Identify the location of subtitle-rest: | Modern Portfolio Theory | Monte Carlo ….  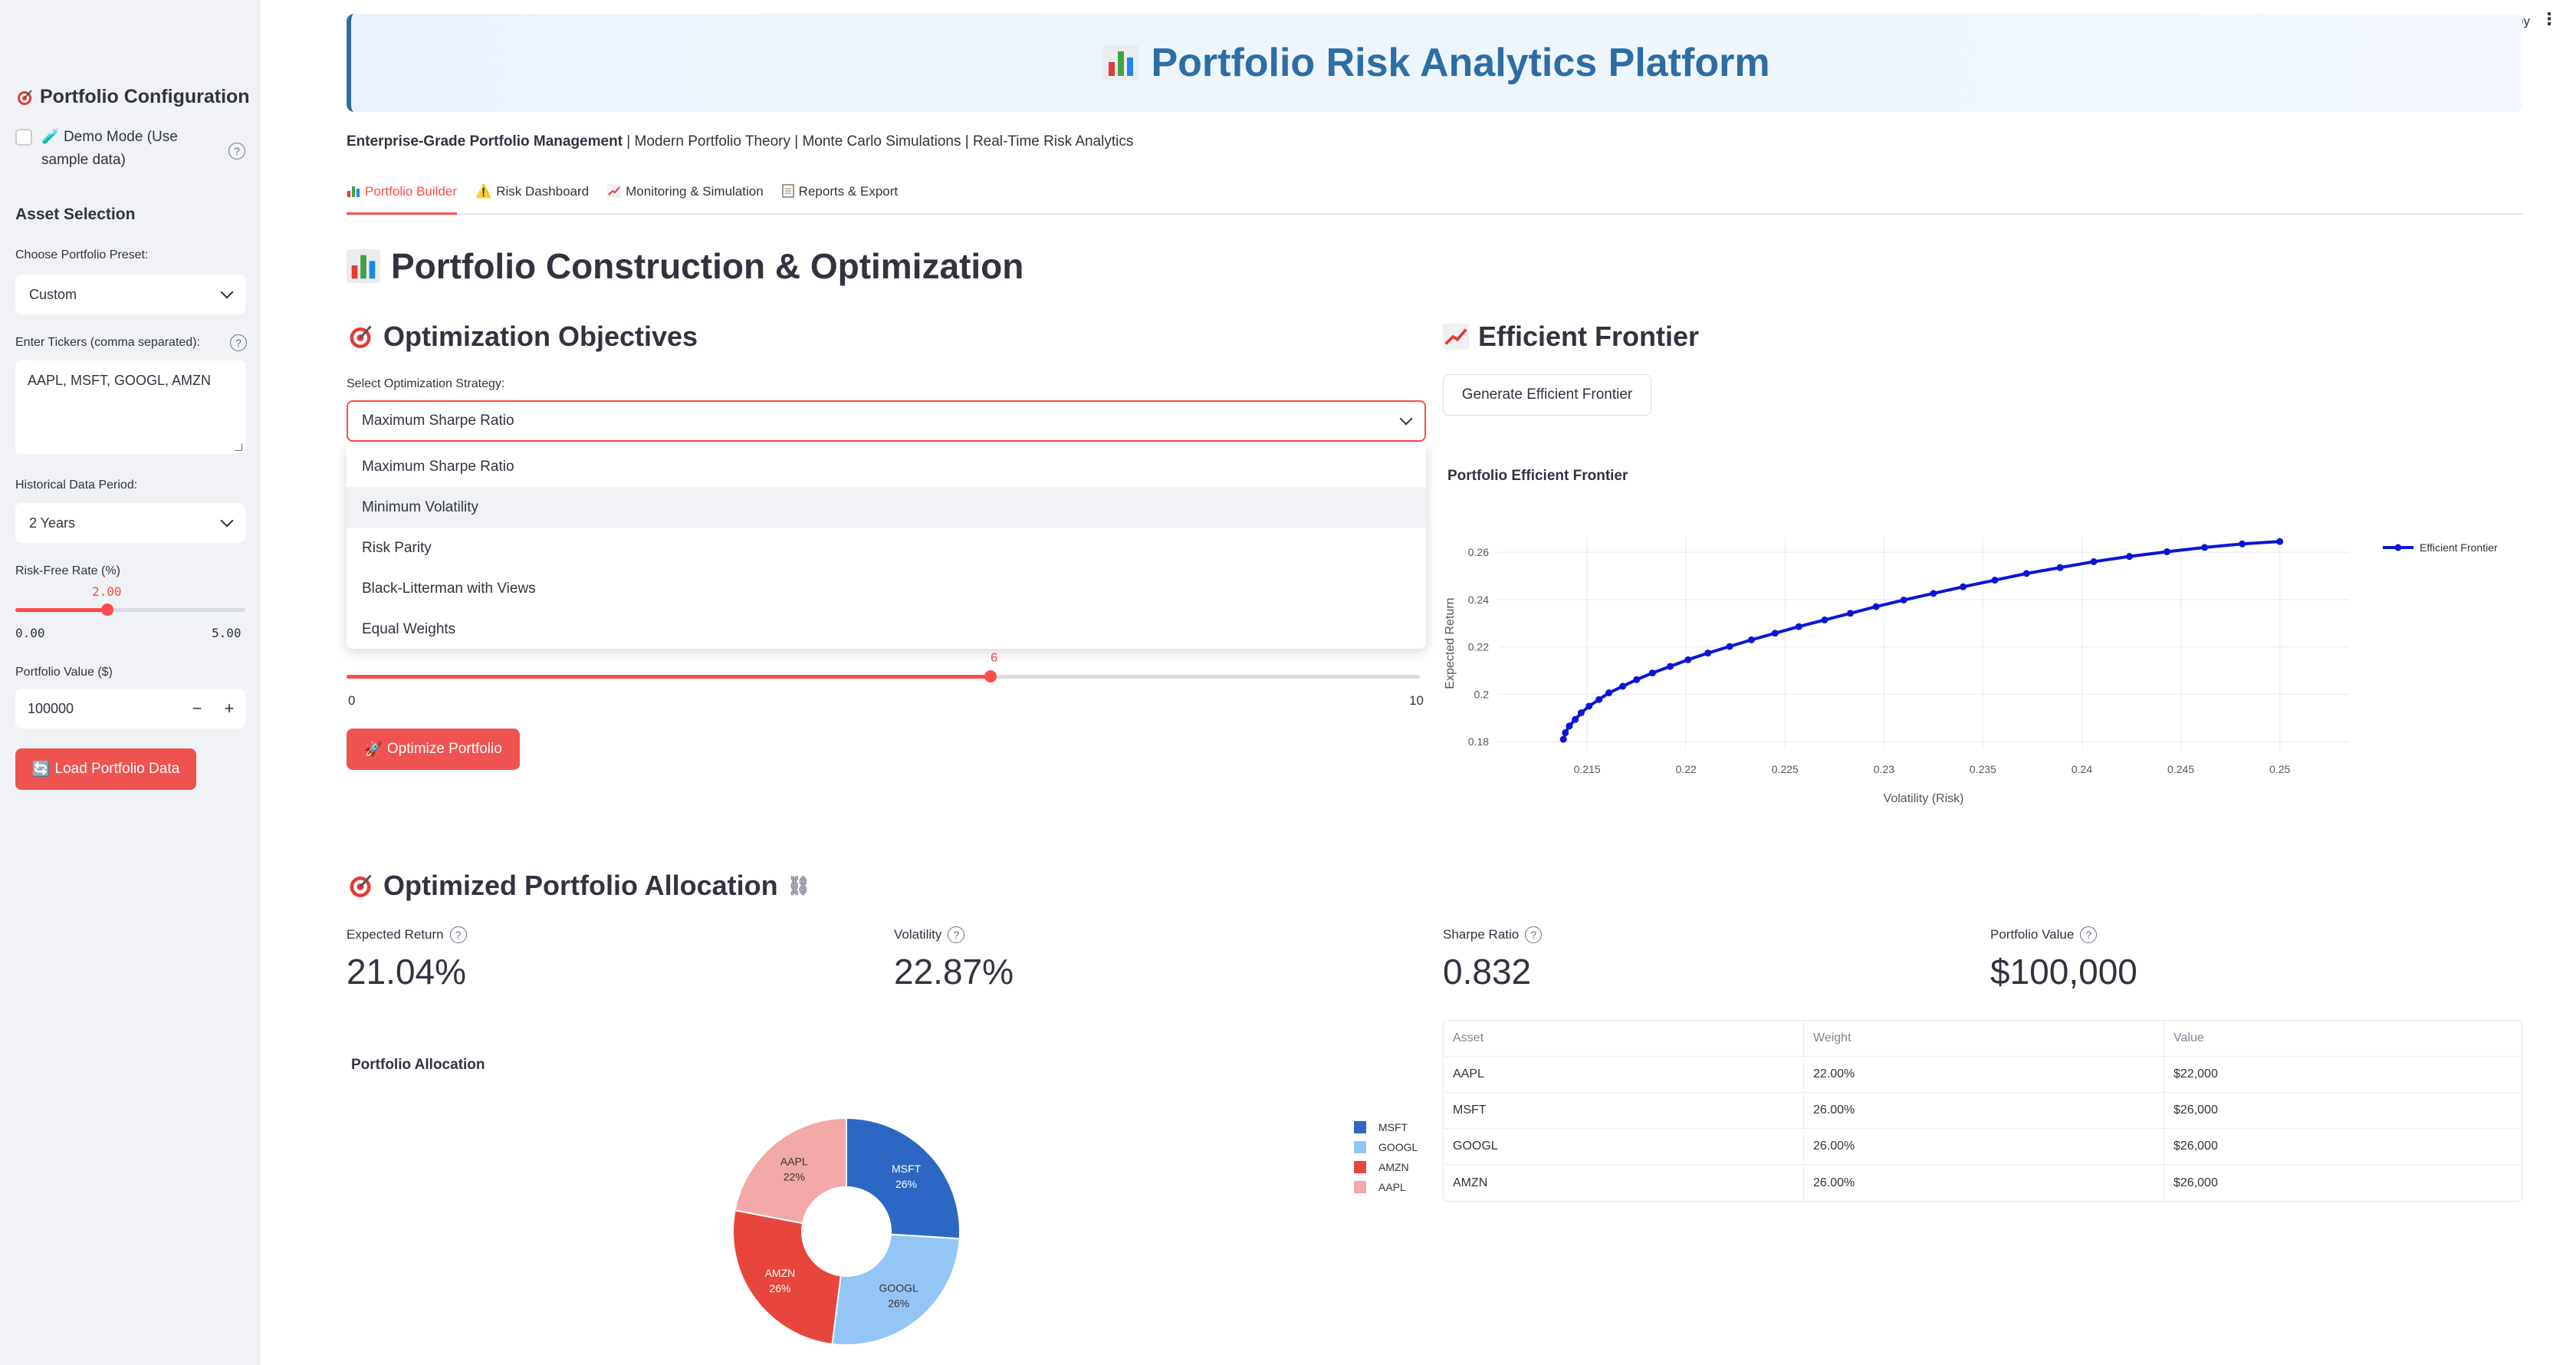
(878, 141).